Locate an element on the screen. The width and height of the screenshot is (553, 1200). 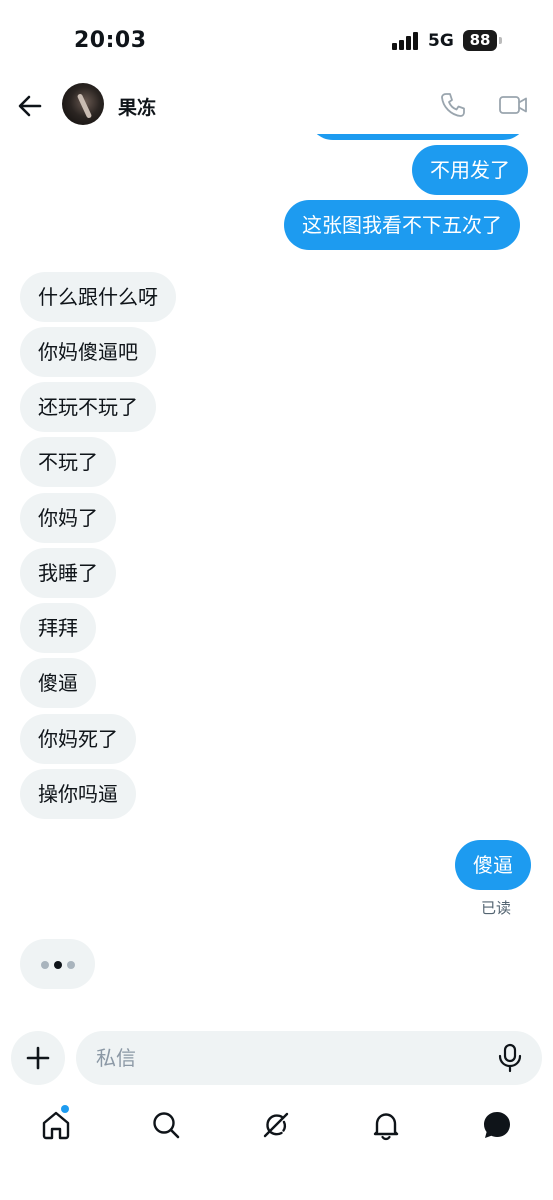
notifications-icon is located at coordinates (386, 1125).